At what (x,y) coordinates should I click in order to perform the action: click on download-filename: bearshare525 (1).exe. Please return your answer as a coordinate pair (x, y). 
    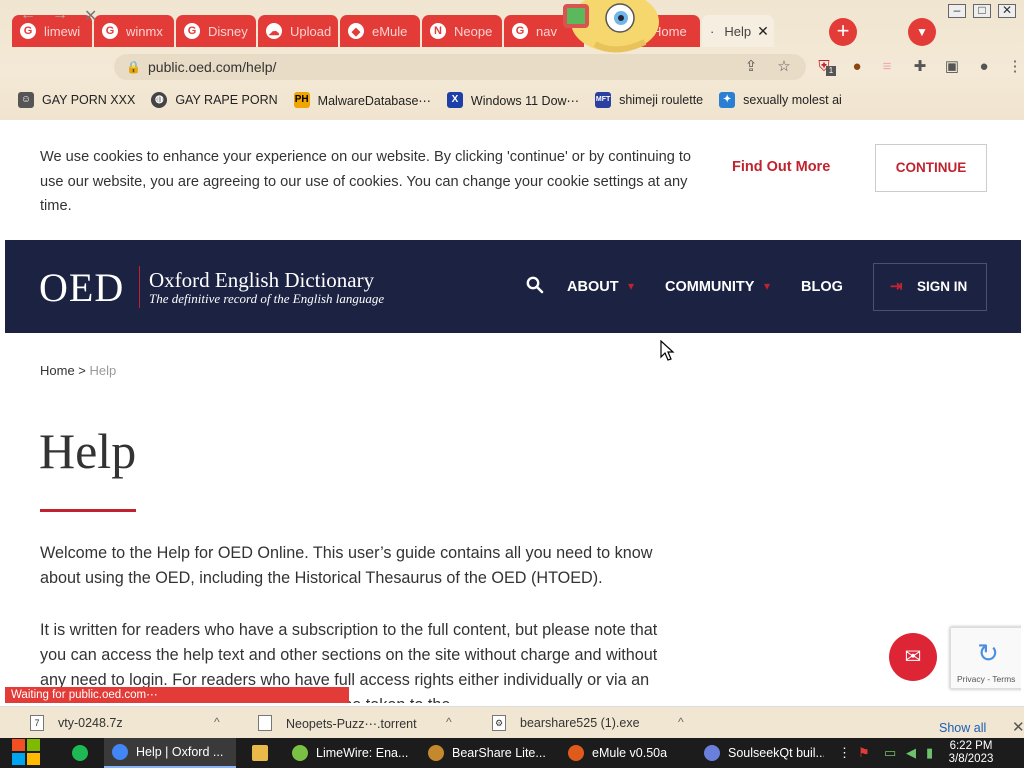
    Looking at the image, I should click on (580, 723).